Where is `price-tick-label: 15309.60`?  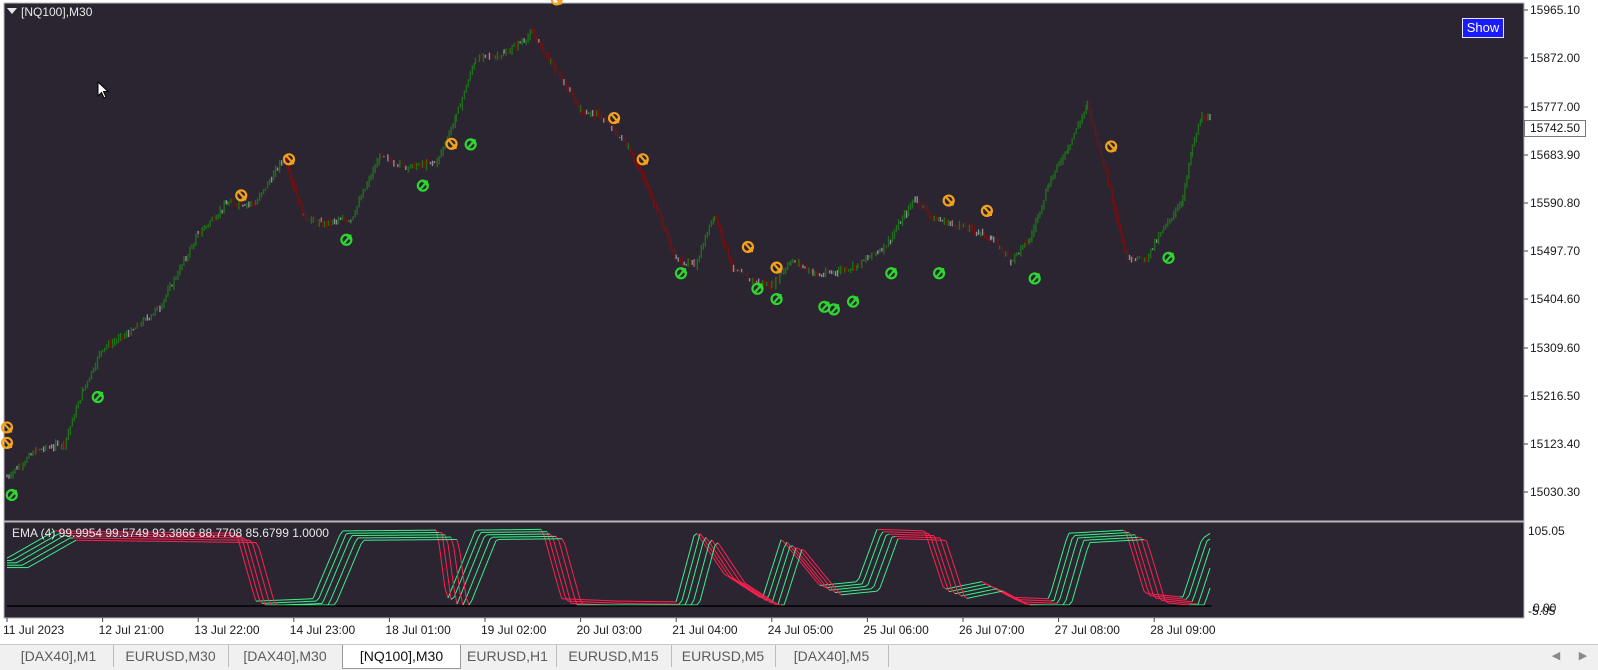 price-tick-label: 15309.60 is located at coordinates (1555, 348).